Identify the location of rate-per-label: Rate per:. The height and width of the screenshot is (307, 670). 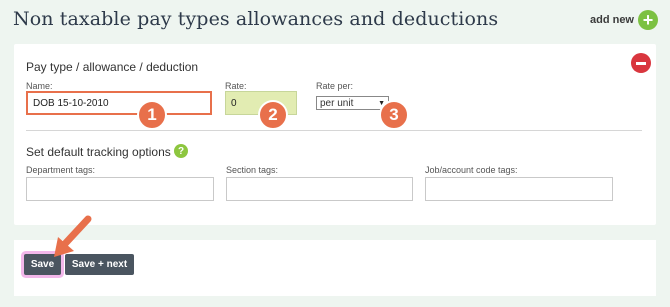
(335, 86).